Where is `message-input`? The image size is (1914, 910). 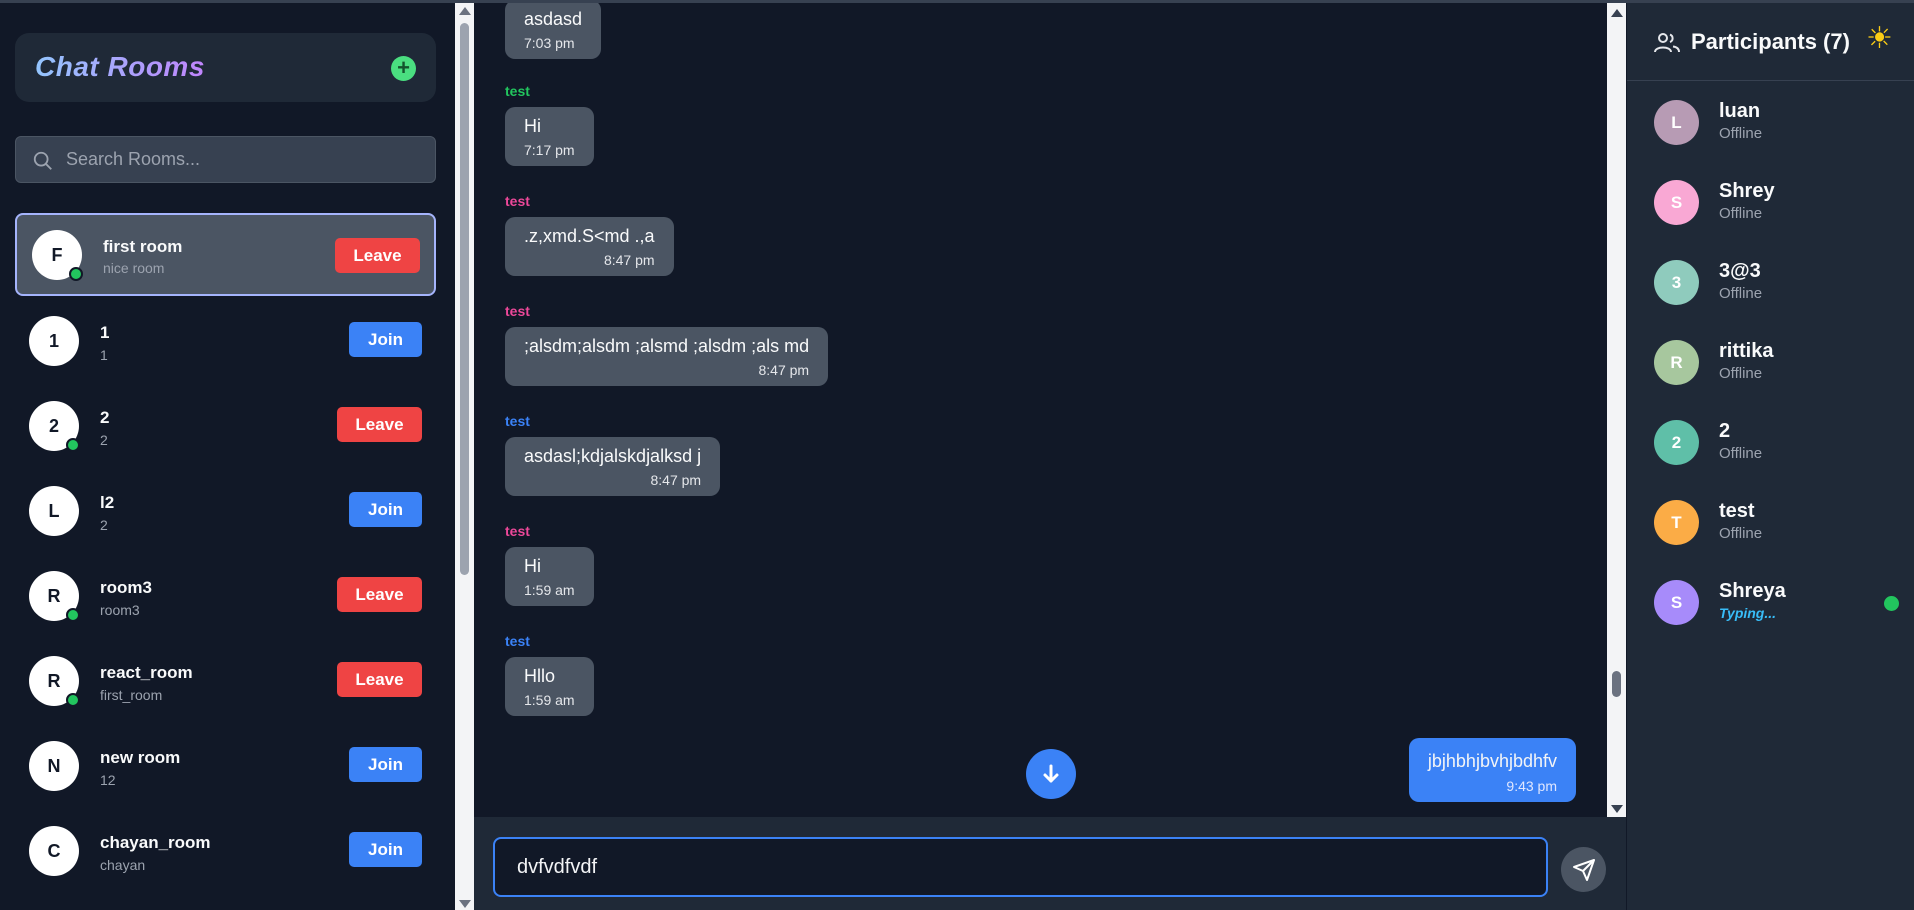 message-input is located at coordinates (1020, 867).